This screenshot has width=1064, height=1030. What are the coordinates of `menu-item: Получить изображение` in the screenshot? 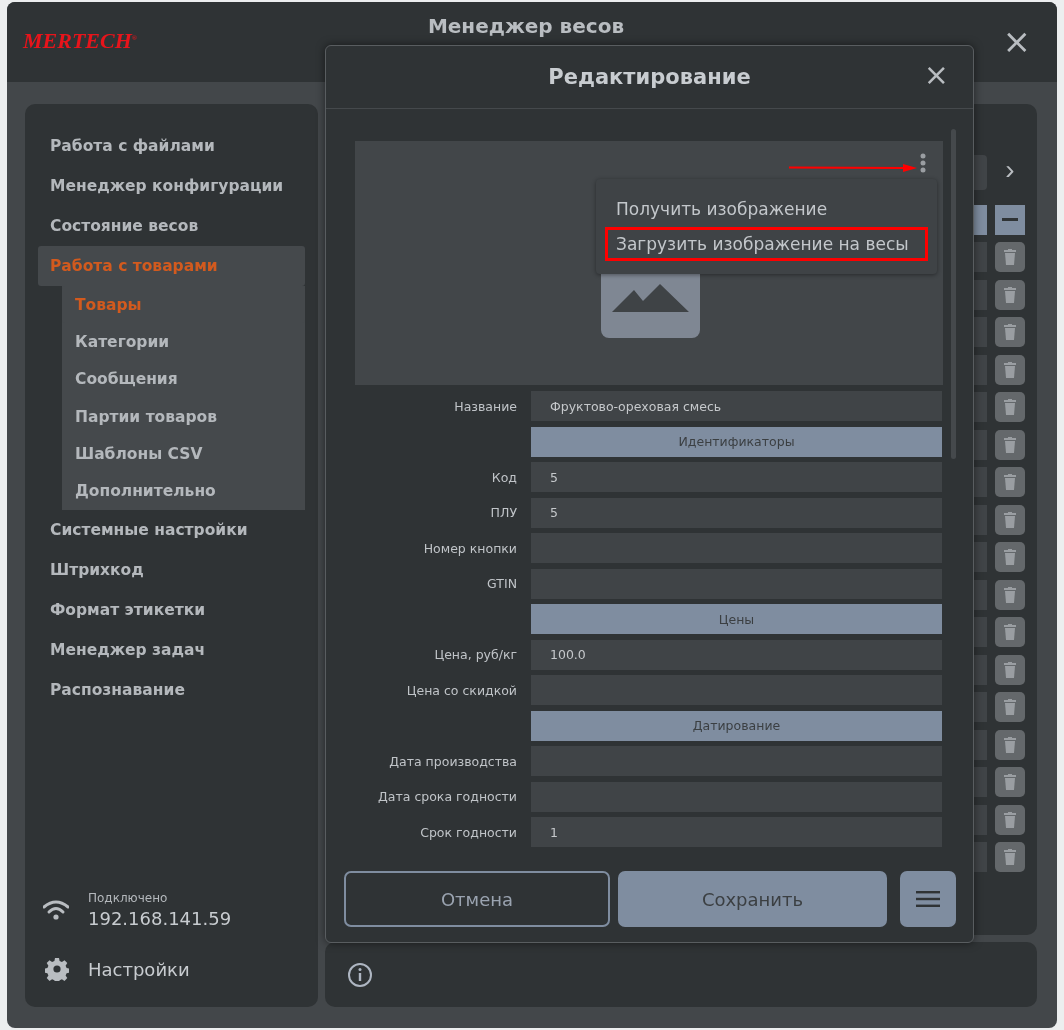 It's located at (766, 209).